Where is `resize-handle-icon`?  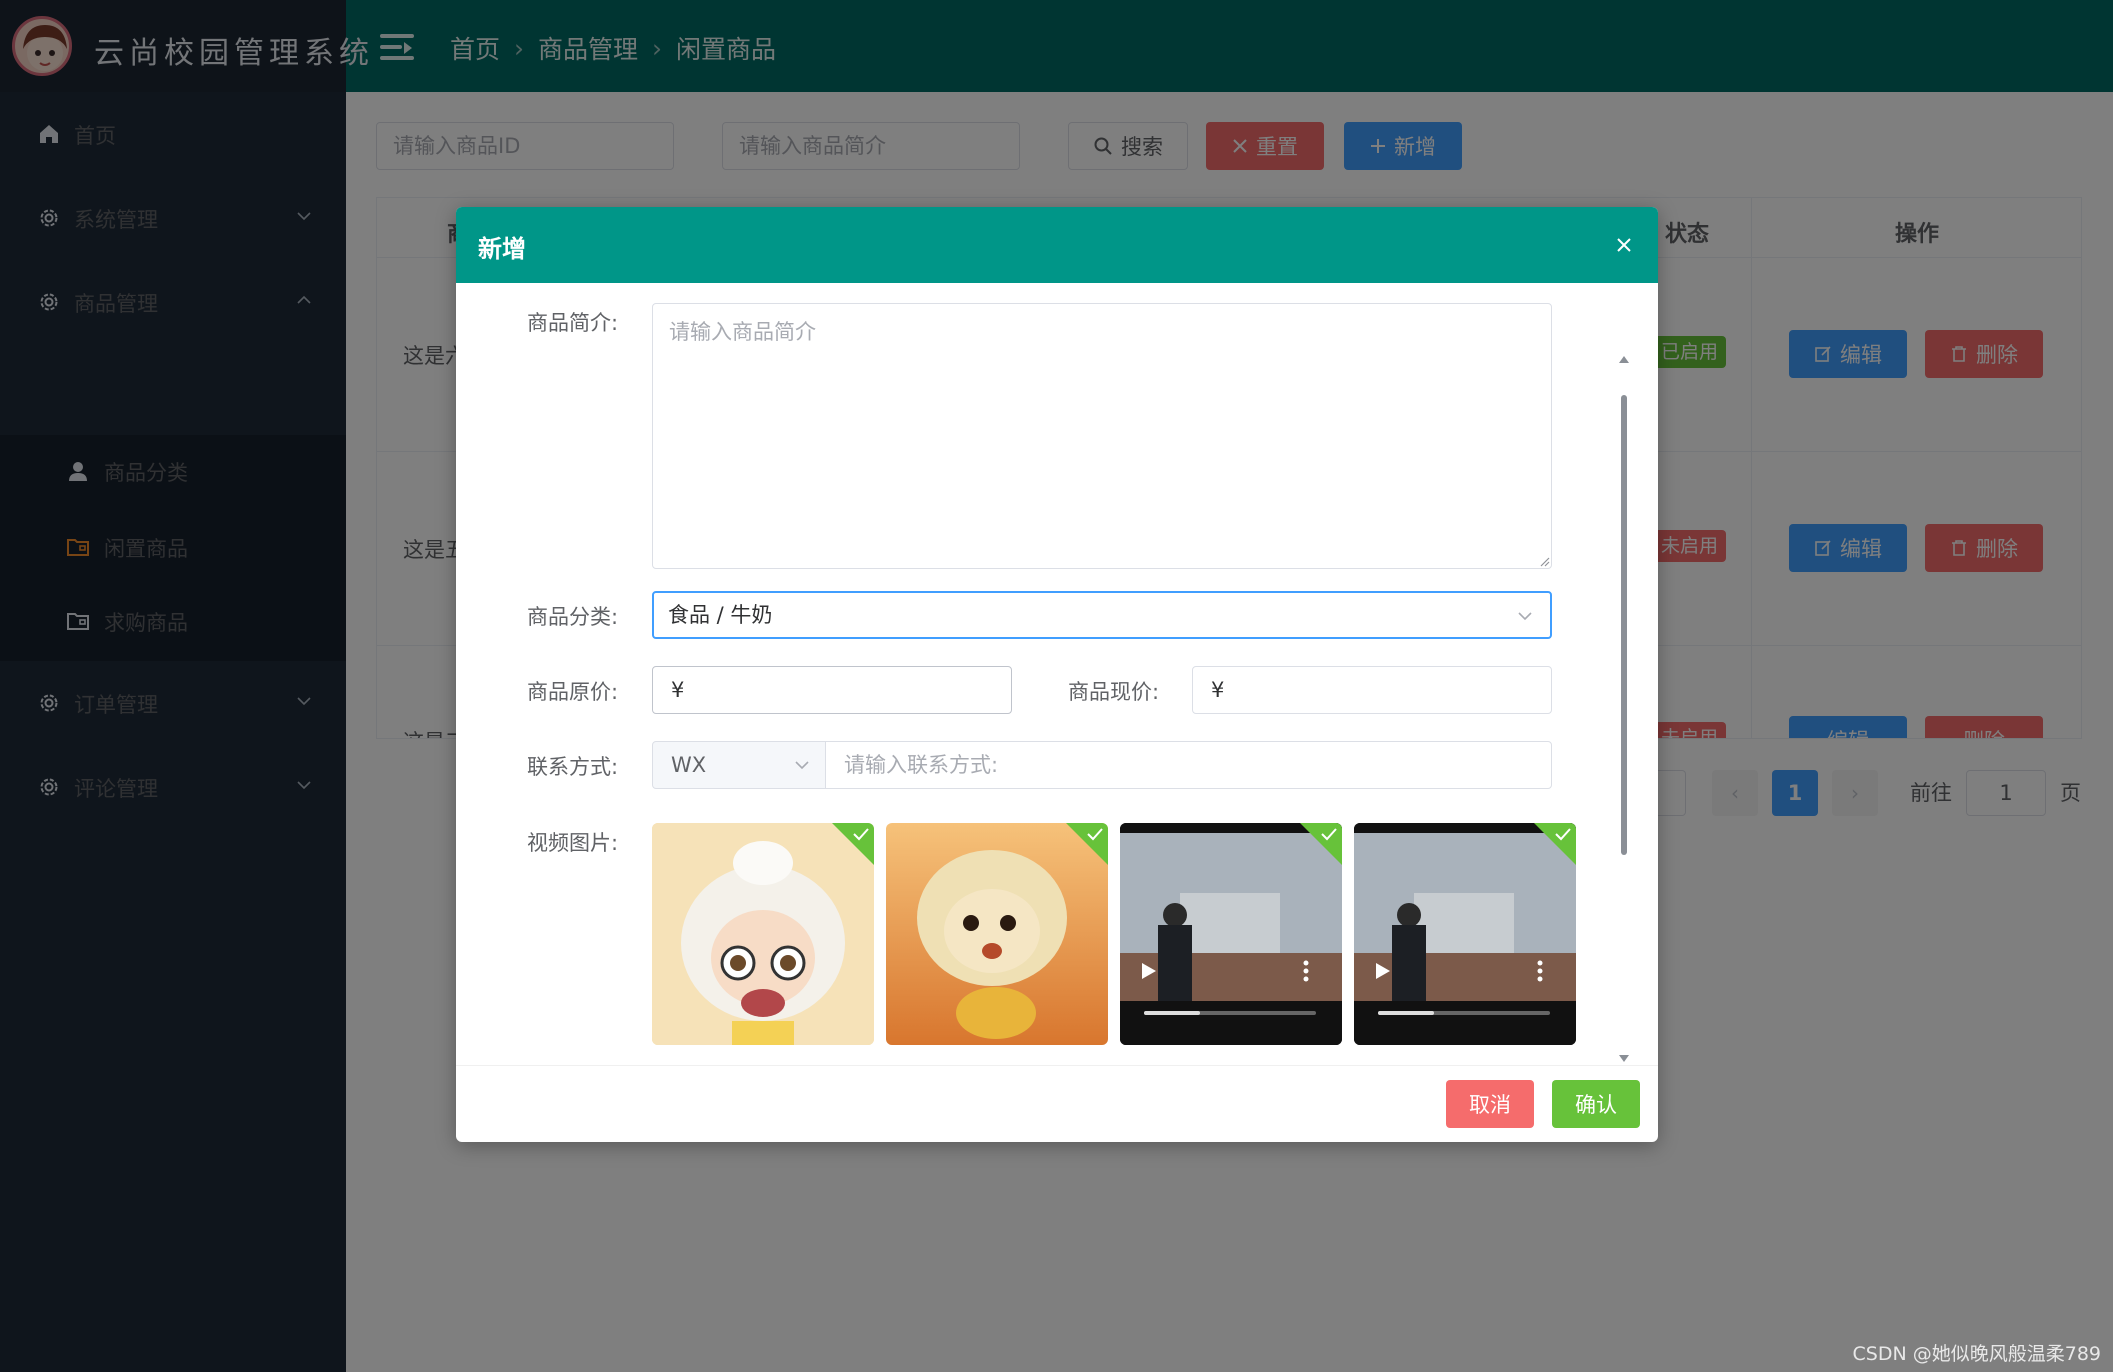
resize-handle-icon is located at coordinates (1544, 561).